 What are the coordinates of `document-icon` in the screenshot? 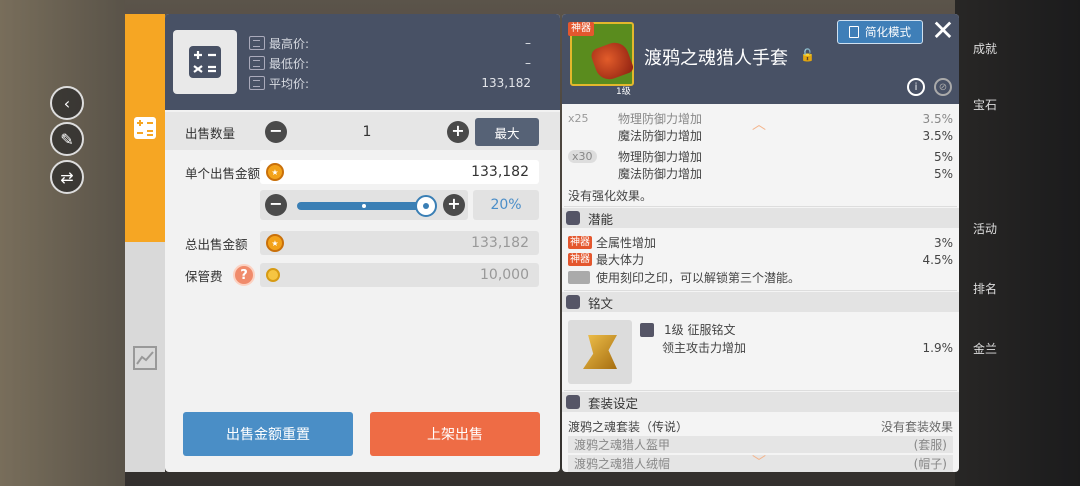 It's located at (854, 32).